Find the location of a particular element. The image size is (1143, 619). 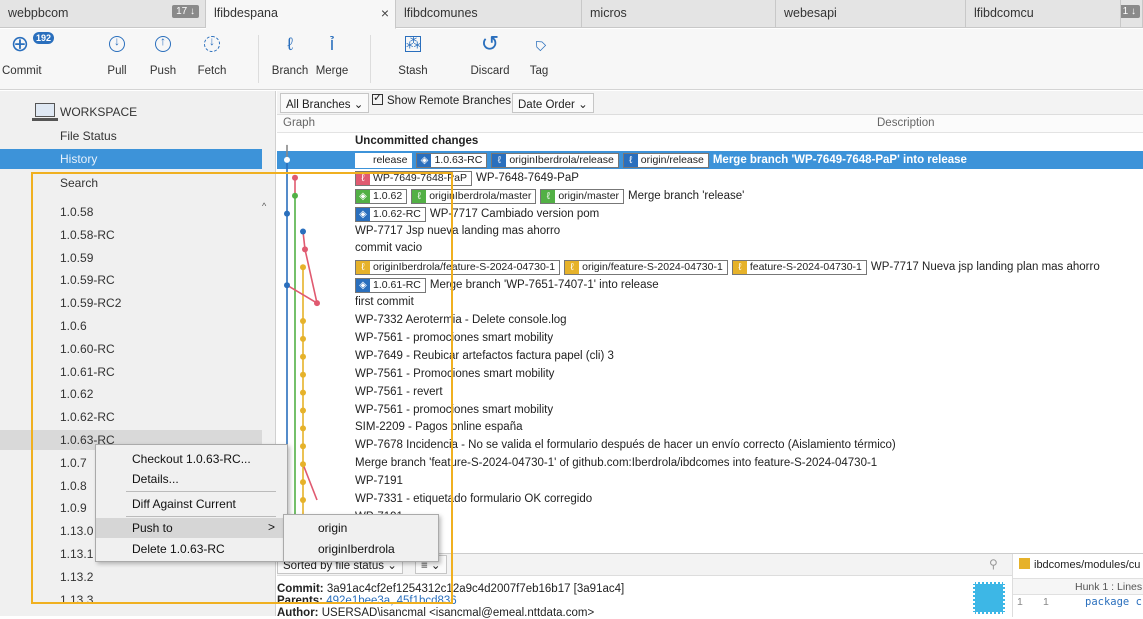

ref-label: ◈ 1.0.63-RC is located at coordinates (452, 160).